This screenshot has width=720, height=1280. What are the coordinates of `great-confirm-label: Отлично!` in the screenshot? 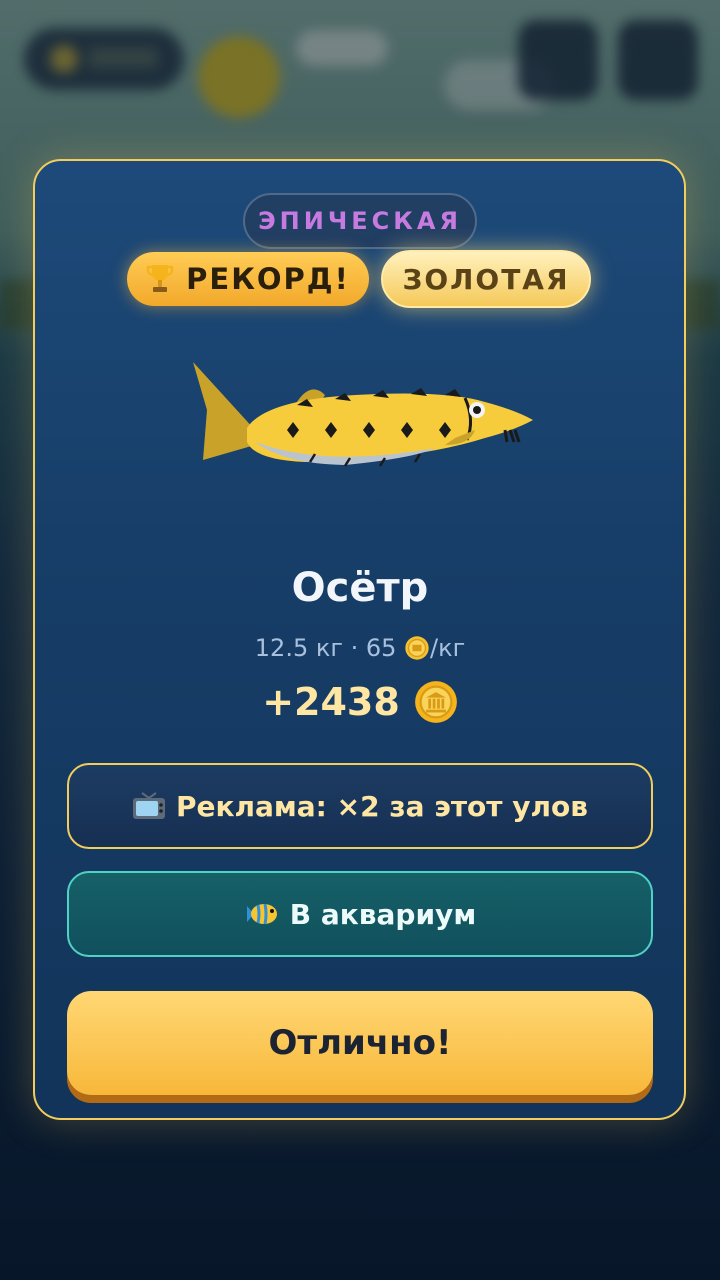 It's located at (360, 1043).